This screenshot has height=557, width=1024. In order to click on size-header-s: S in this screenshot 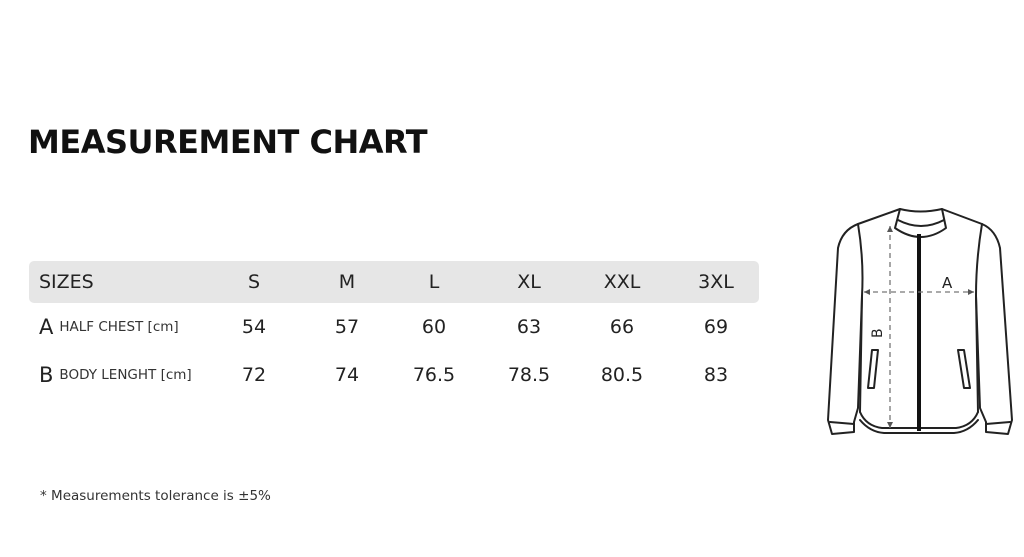, I will do `click(254, 282)`.